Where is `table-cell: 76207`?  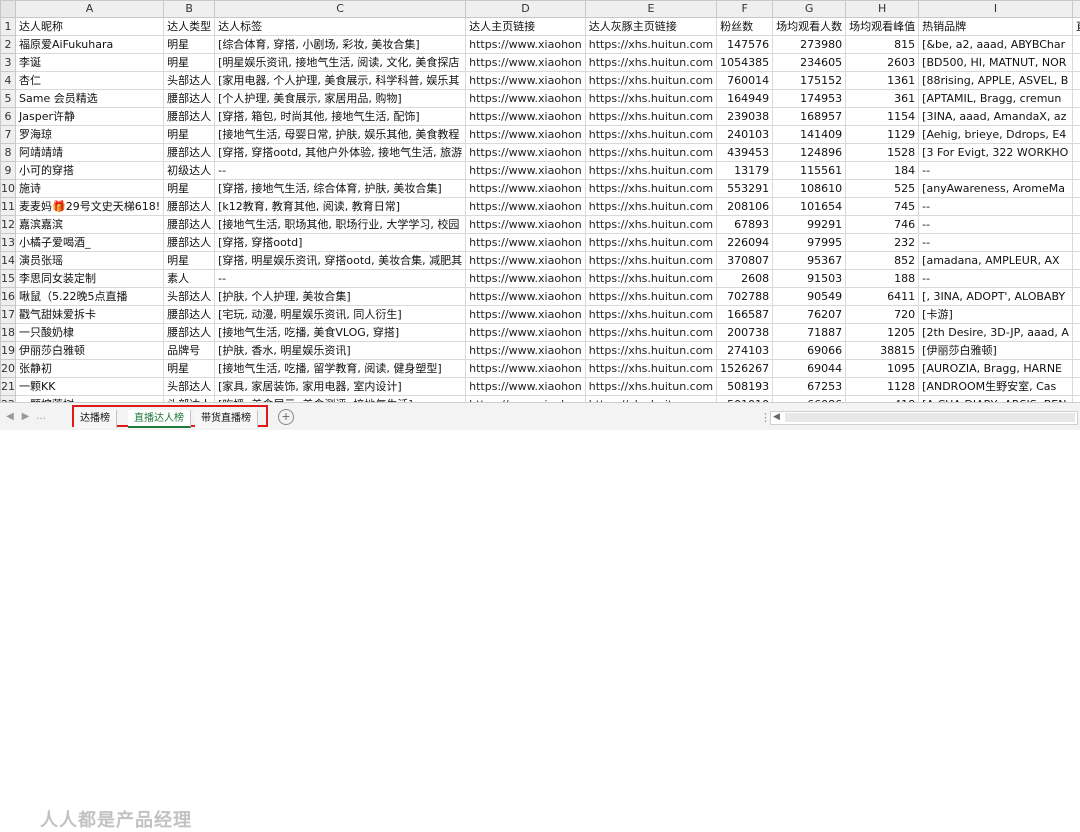 table-cell: 76207 is located at coordinates (809, 315).